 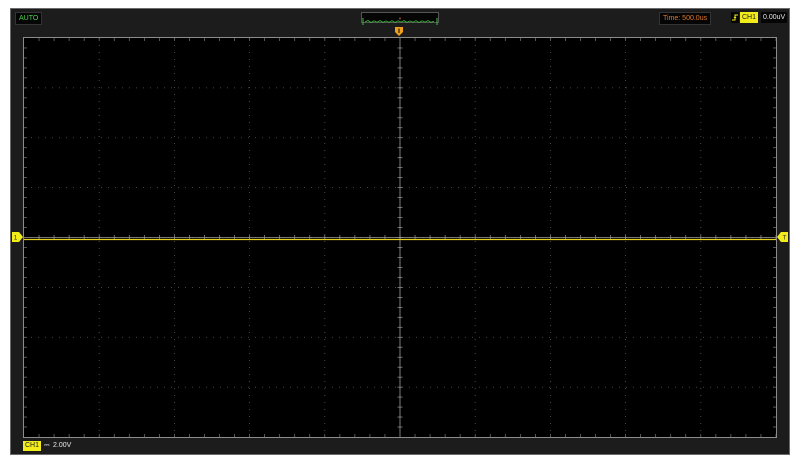 What do you see at coordinates (399, 32) in the screenshot?
I see `trigger-position-marker` at bounding box center [399, 32].